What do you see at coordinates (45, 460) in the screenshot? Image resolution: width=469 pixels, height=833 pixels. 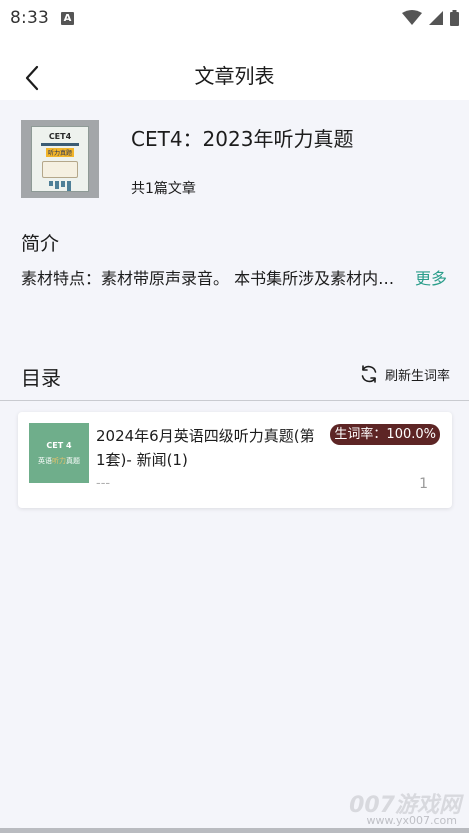 I see `thumb-sub-prefix: 英语` at bounding box center [45, 460].